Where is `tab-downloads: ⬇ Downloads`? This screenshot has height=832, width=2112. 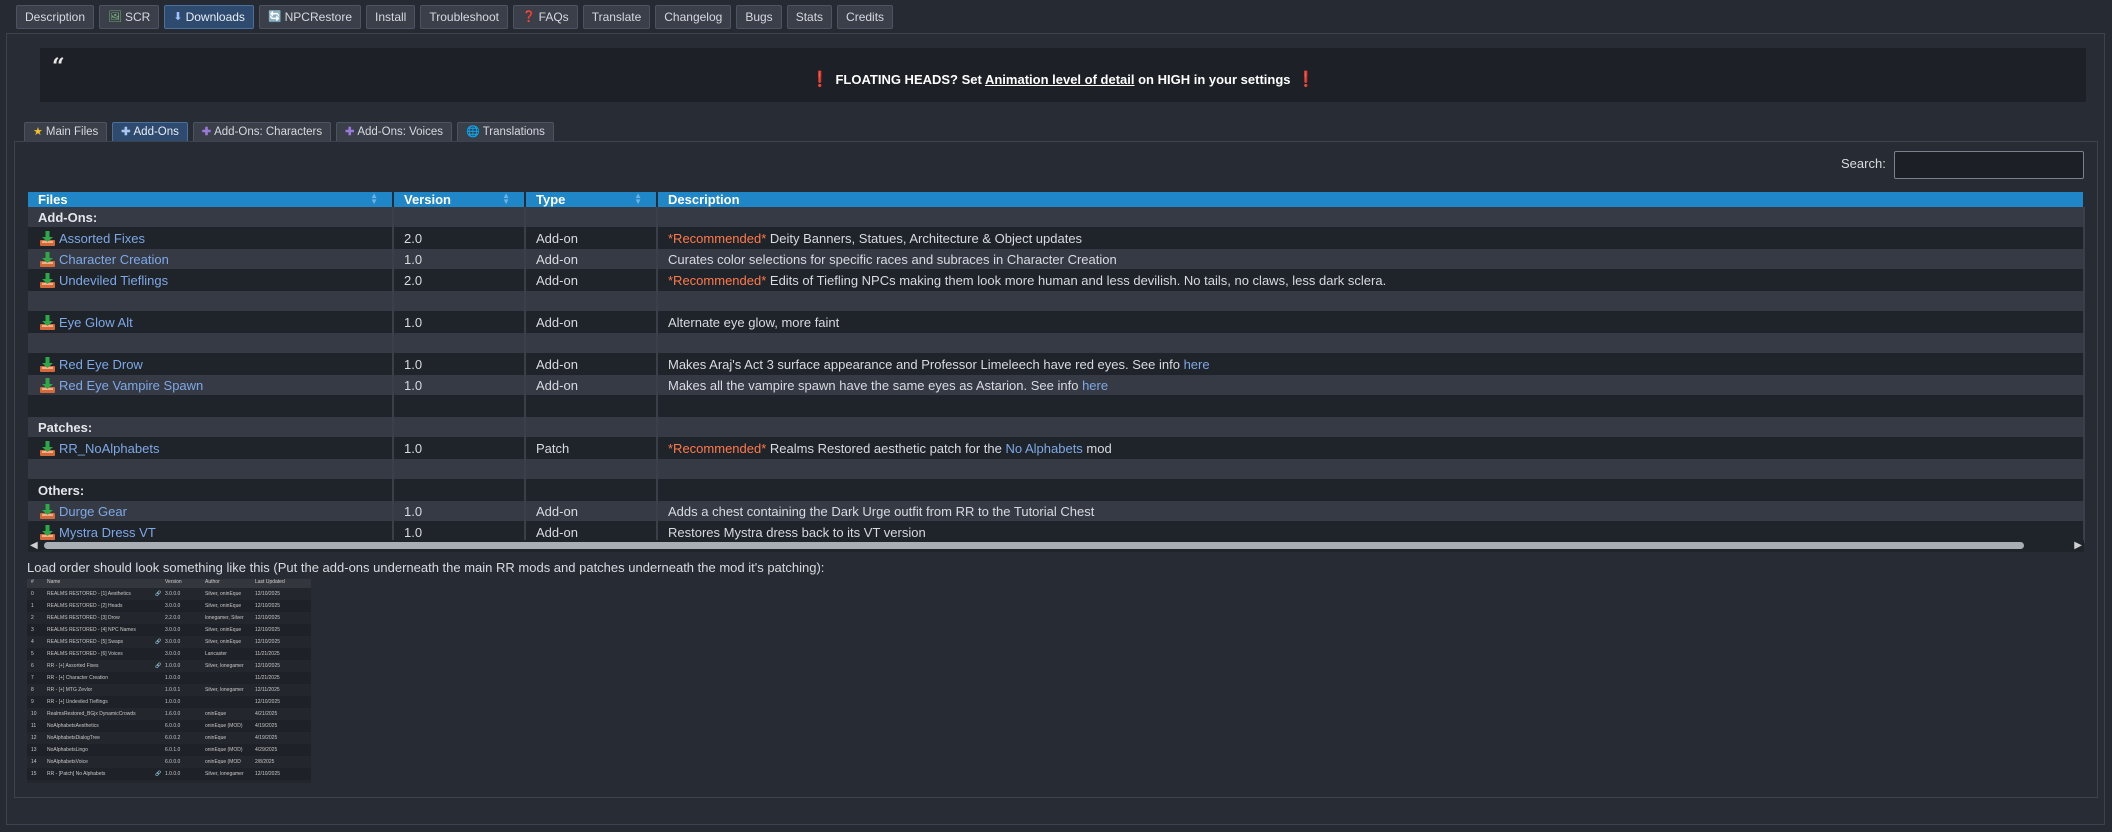 tab-downloads: ⬇ Downloads is located at coordinates (209, 17).